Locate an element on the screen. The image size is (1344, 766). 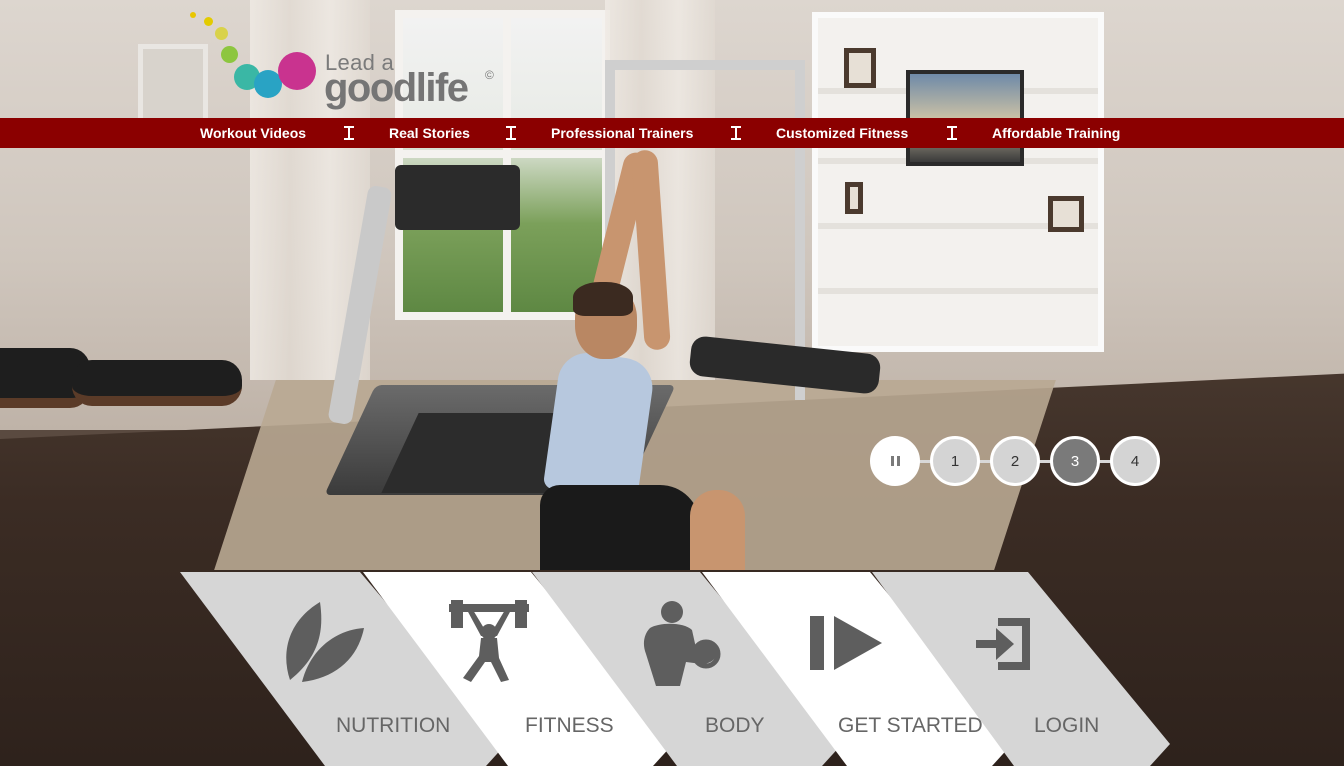
exercising-man is located at coordinates (645, 359).